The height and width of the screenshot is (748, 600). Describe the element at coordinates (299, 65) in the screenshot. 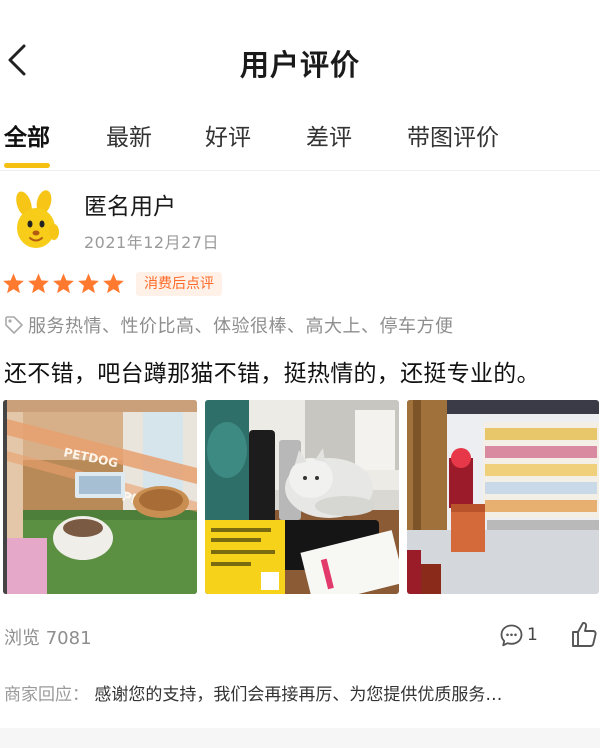

I see `page-title: 用户评价` at that location.